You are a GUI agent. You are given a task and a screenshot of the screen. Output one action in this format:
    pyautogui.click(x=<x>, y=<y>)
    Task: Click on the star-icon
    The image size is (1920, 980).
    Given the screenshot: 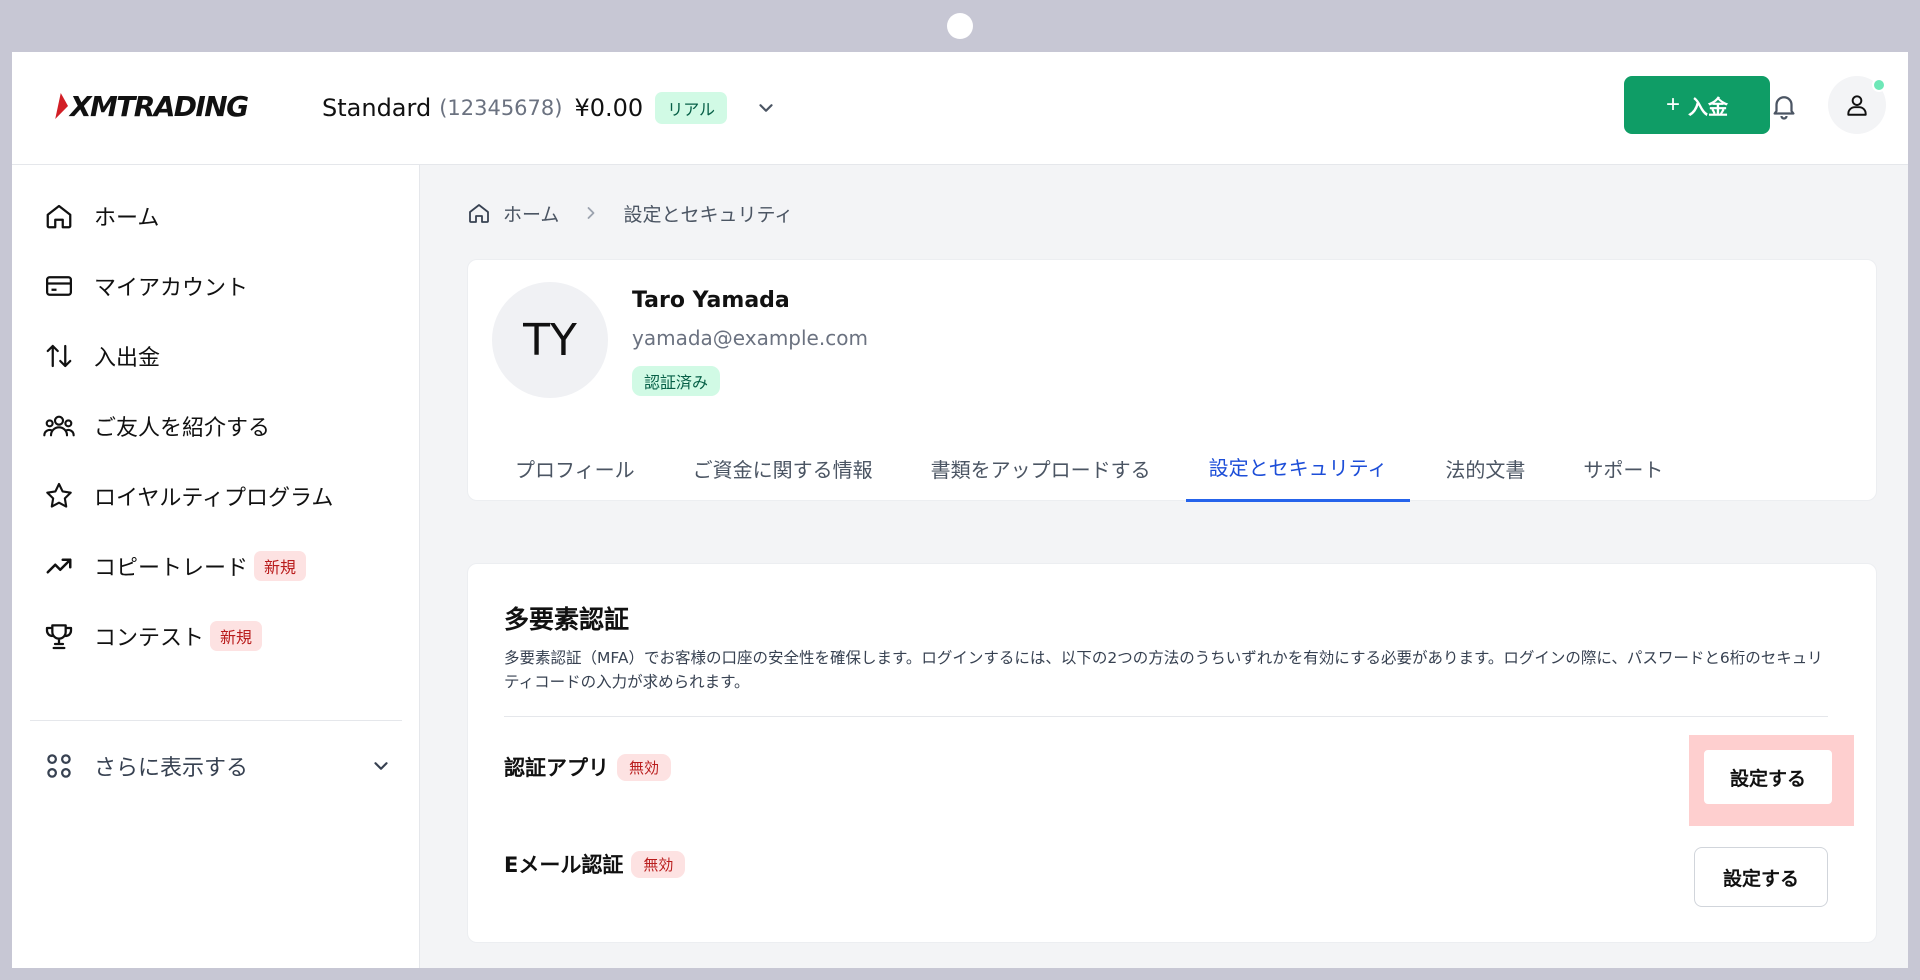 What is the action you would take?
    pyautogui.click(x=59, y=495)
    